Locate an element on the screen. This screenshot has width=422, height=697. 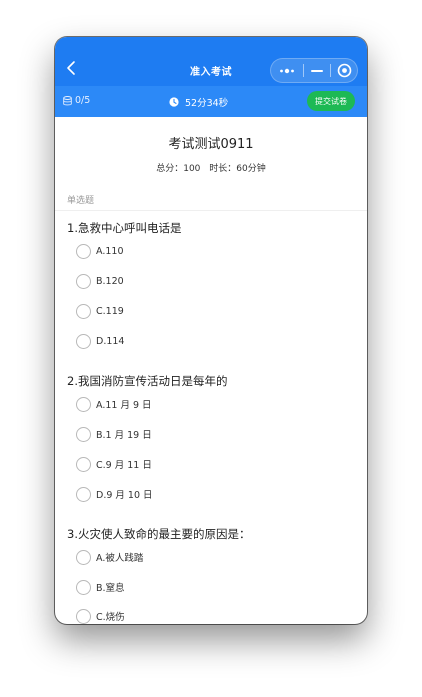
exam-title: 考试测试0911 is located at coordinates (211, 144).